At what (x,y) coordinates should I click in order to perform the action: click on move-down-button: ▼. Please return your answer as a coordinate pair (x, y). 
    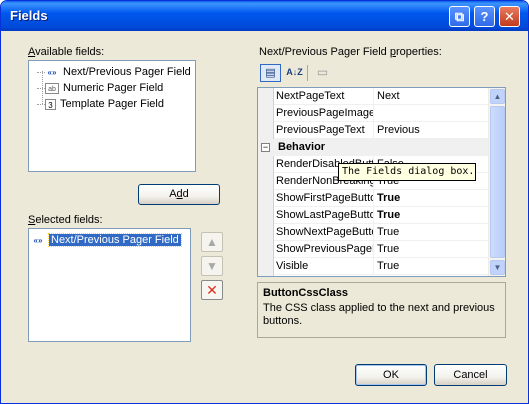
    Looking at the image, I should click on (212, 266).